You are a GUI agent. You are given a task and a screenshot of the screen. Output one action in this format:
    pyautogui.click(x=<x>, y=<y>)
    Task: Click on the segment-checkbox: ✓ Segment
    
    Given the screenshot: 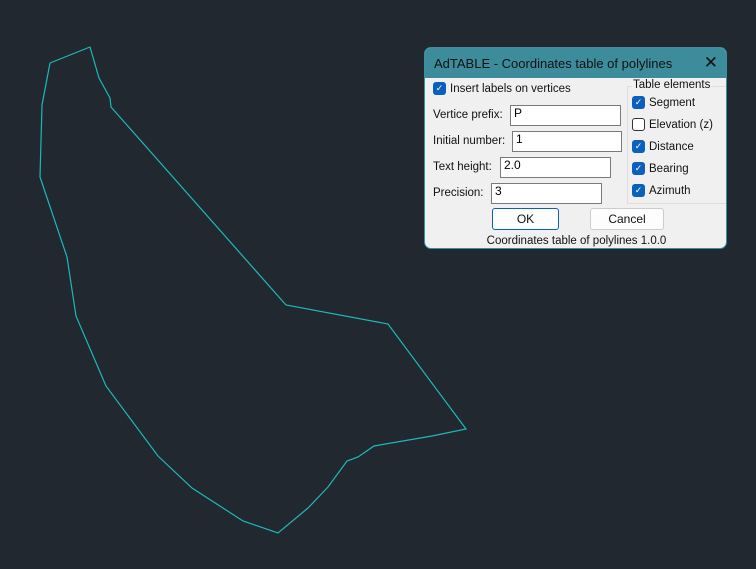 What is the action you would take?
    pyautogui.click(x=663, y=102)
    